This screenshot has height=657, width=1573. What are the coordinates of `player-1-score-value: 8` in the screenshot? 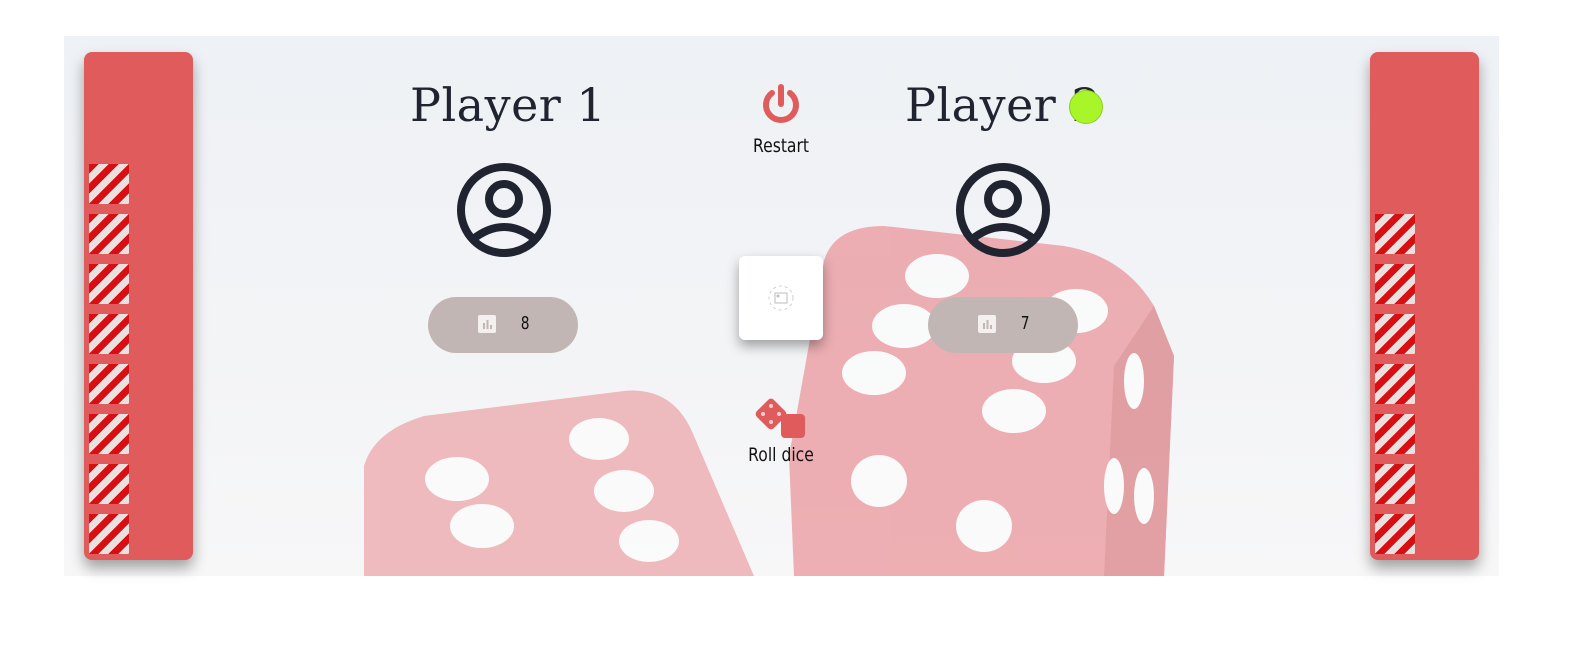 It's located at (525, 323).